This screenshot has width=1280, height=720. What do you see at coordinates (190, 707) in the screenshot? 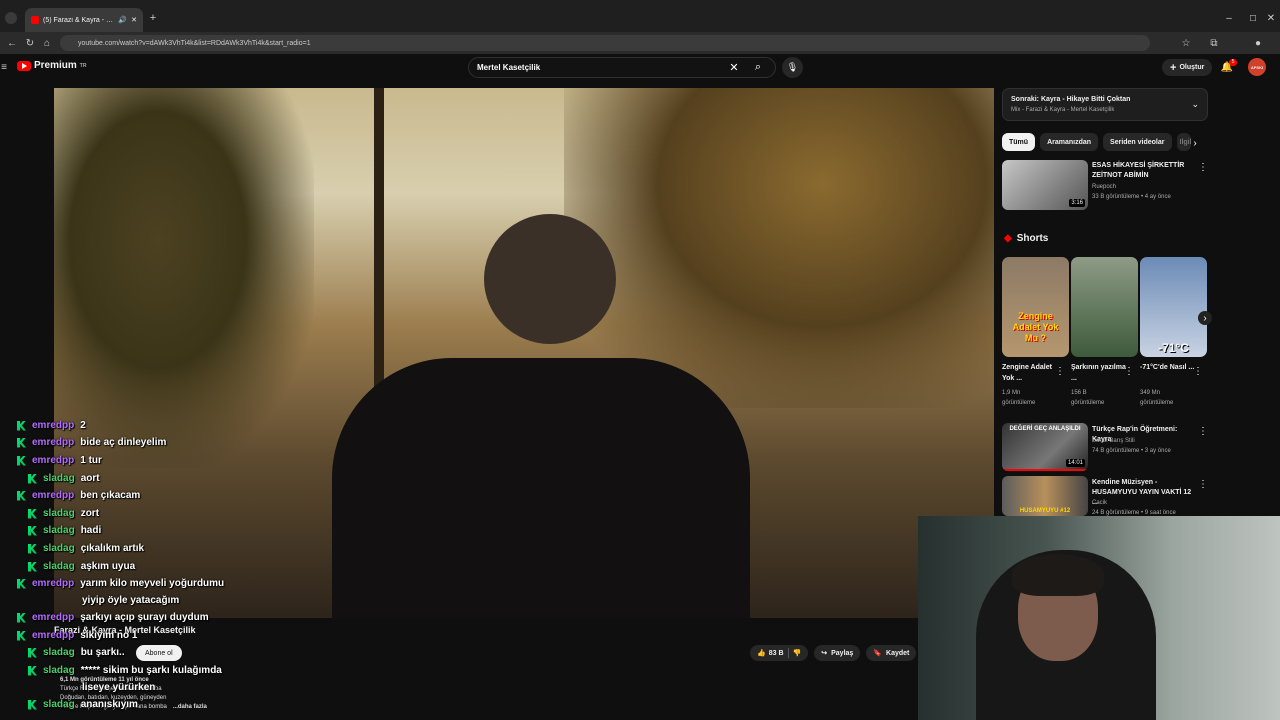
I see `more-link: ...daha fazla` at bounding box center [190, 707].